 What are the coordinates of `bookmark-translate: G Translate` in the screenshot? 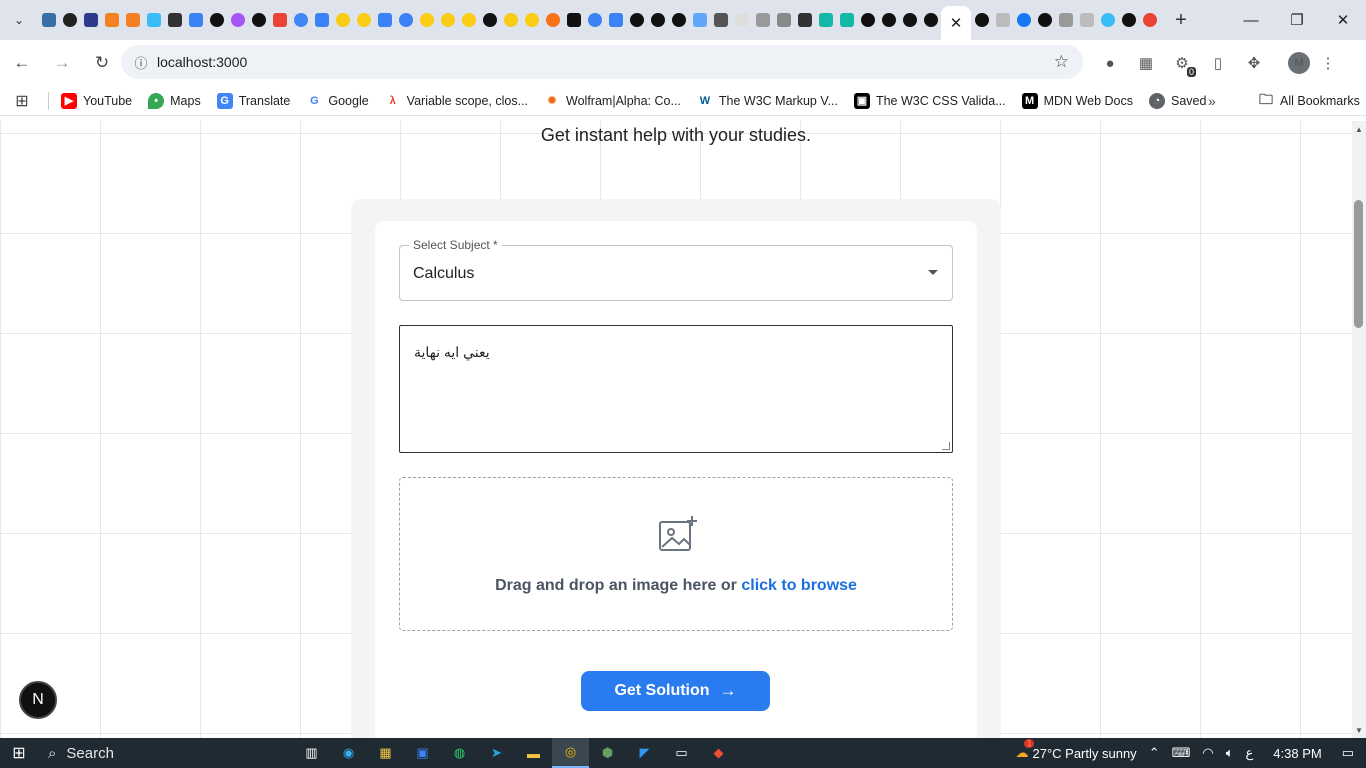 It's located at (254, 101).